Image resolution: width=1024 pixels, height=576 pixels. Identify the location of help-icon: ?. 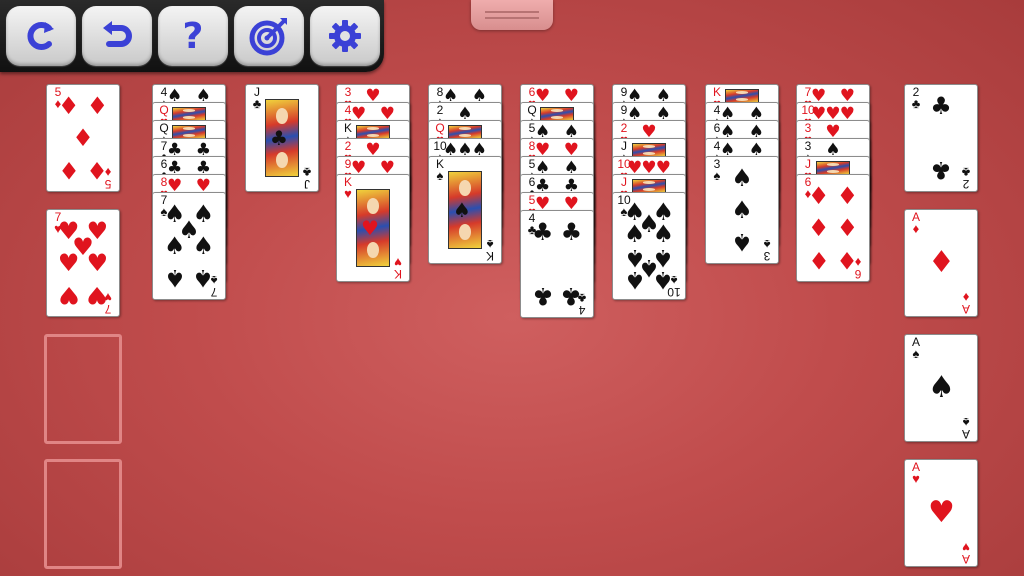
(193, 36).